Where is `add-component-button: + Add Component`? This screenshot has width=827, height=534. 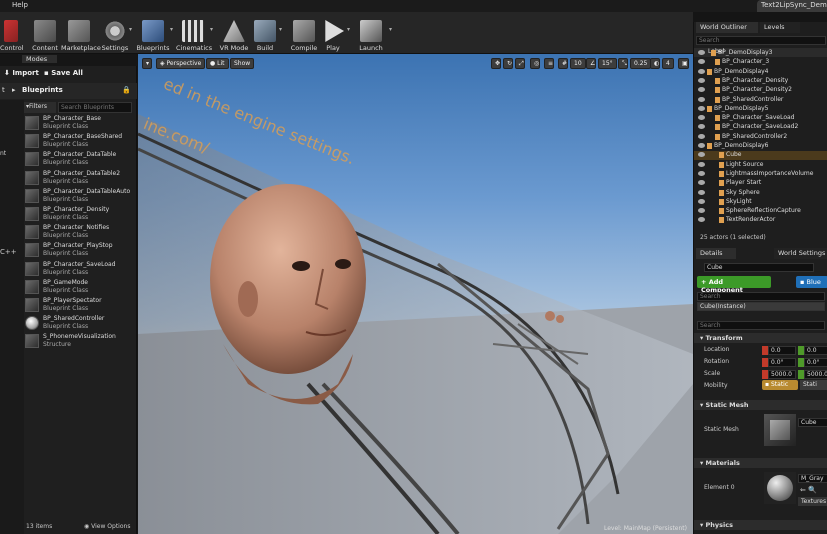 add-component-button: + Add Component is located at coordinates (734, 285).